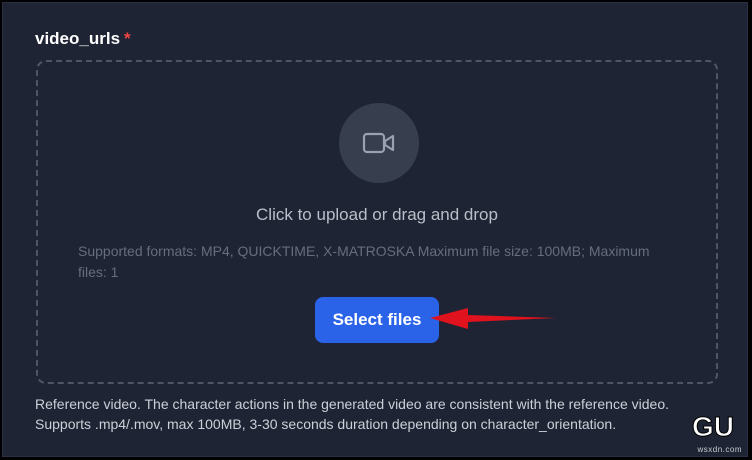 The image size is (752, 460). Describe the element at coordinates (377, 214) in the screenshot. I see `upload-instructions: Click to upload or drag and drop` at that location.